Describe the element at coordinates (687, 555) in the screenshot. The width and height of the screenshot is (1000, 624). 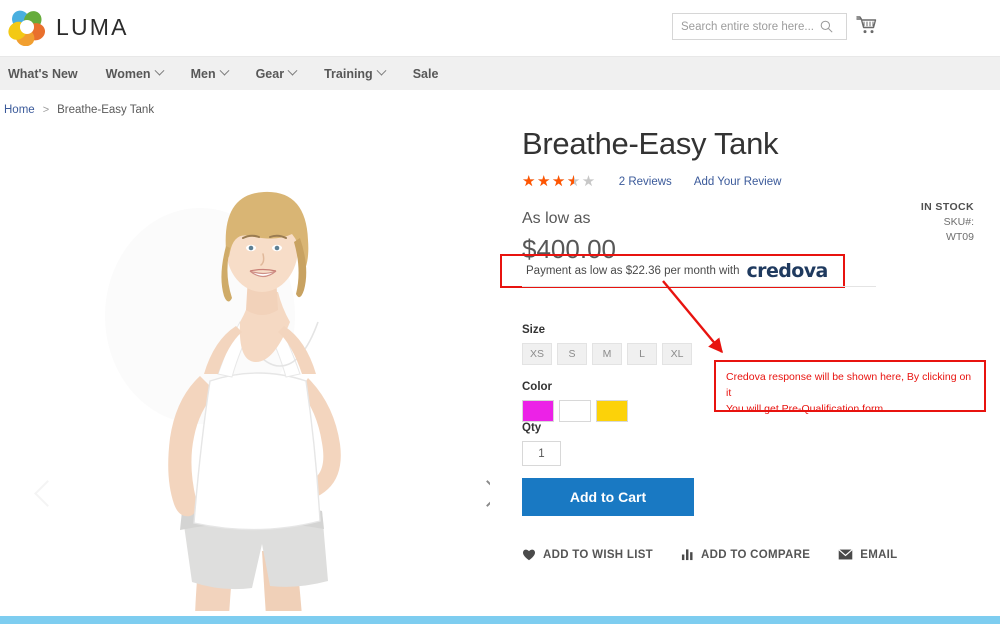
I see `bar-chart-icon` at that location.